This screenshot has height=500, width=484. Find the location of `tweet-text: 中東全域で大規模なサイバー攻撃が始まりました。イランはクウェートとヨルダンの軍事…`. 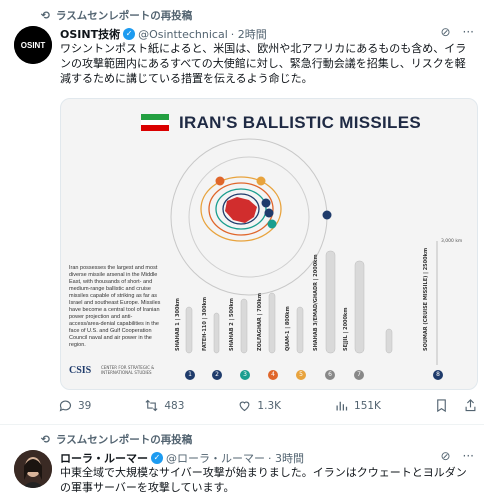

tweet-text: 中東全域で大規模なサイバー攻撃が始まりました。イランはクウェートとヨルダンの軍事… is located at coordinates (263, 480).